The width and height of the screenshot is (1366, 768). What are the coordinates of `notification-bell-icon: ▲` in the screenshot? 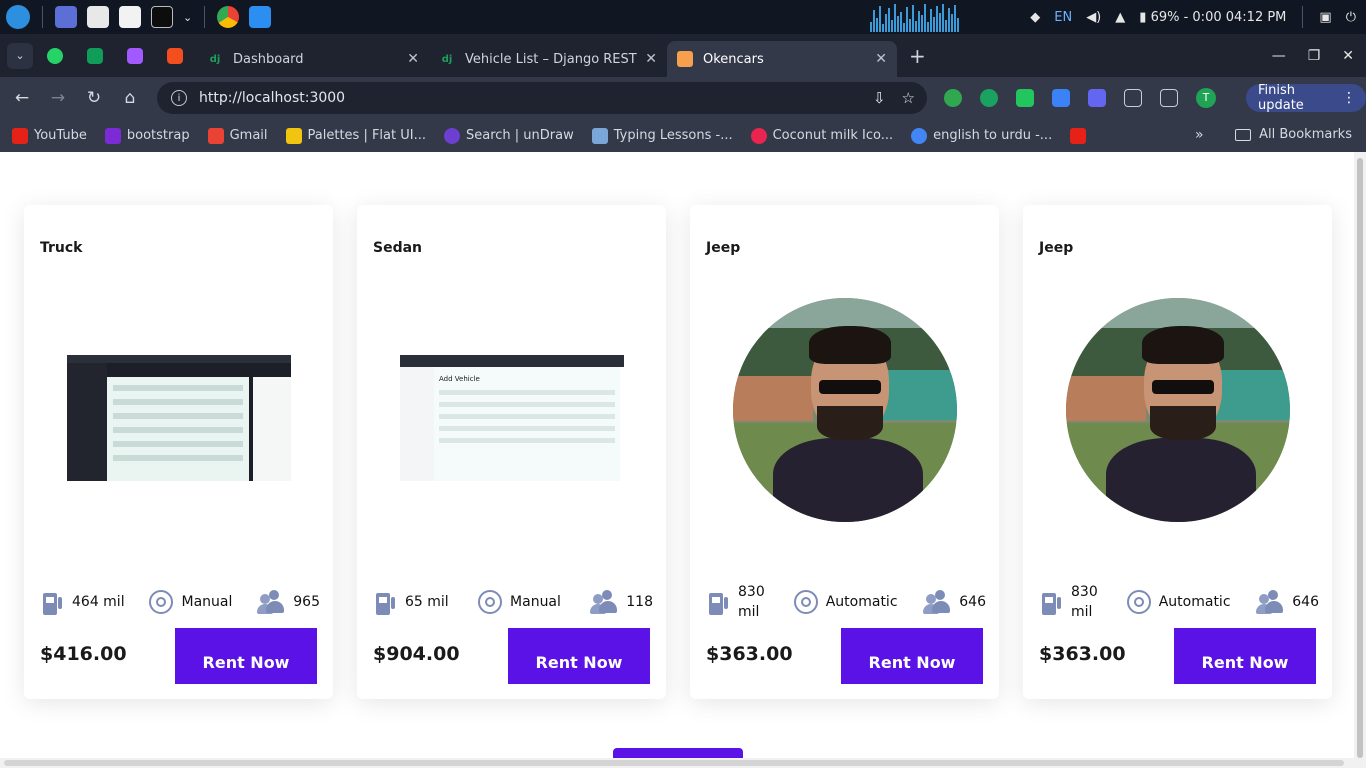 It's located at (1120, 17).